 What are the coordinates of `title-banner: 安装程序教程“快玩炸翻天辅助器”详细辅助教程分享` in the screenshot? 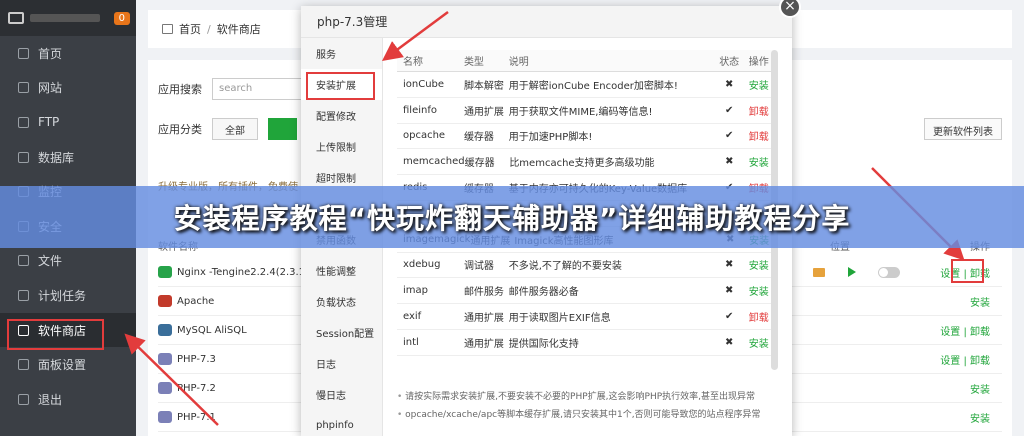 It's located at (512, 217).